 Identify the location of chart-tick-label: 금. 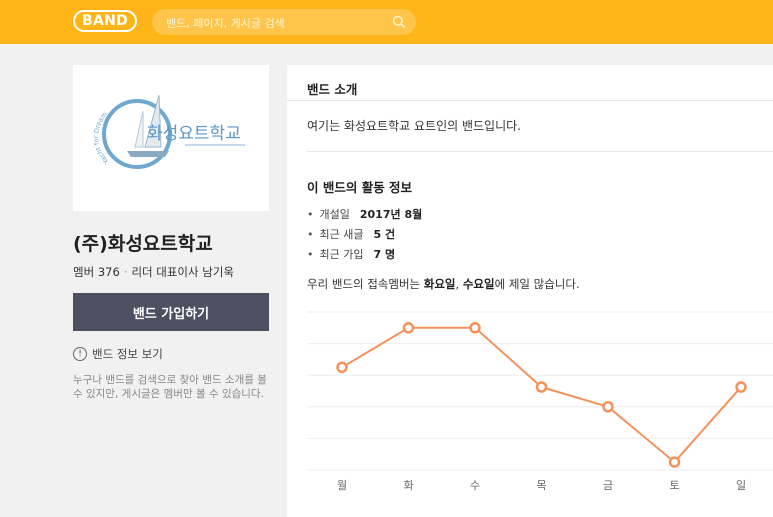
(608, 485).